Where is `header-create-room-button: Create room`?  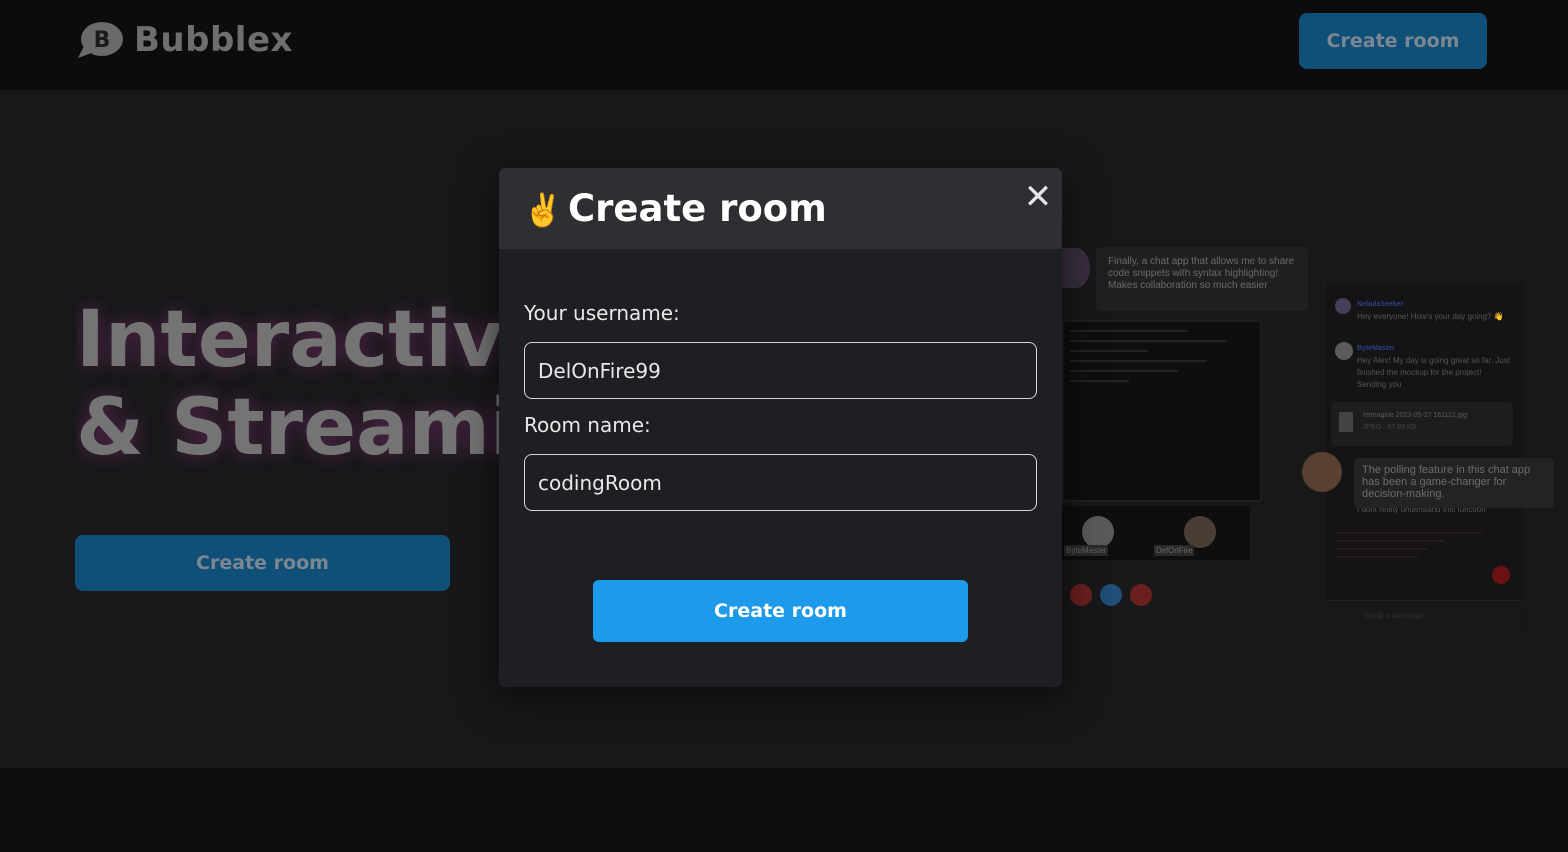 header-create-room-button: Create room is located at coordinates (1393, 41).